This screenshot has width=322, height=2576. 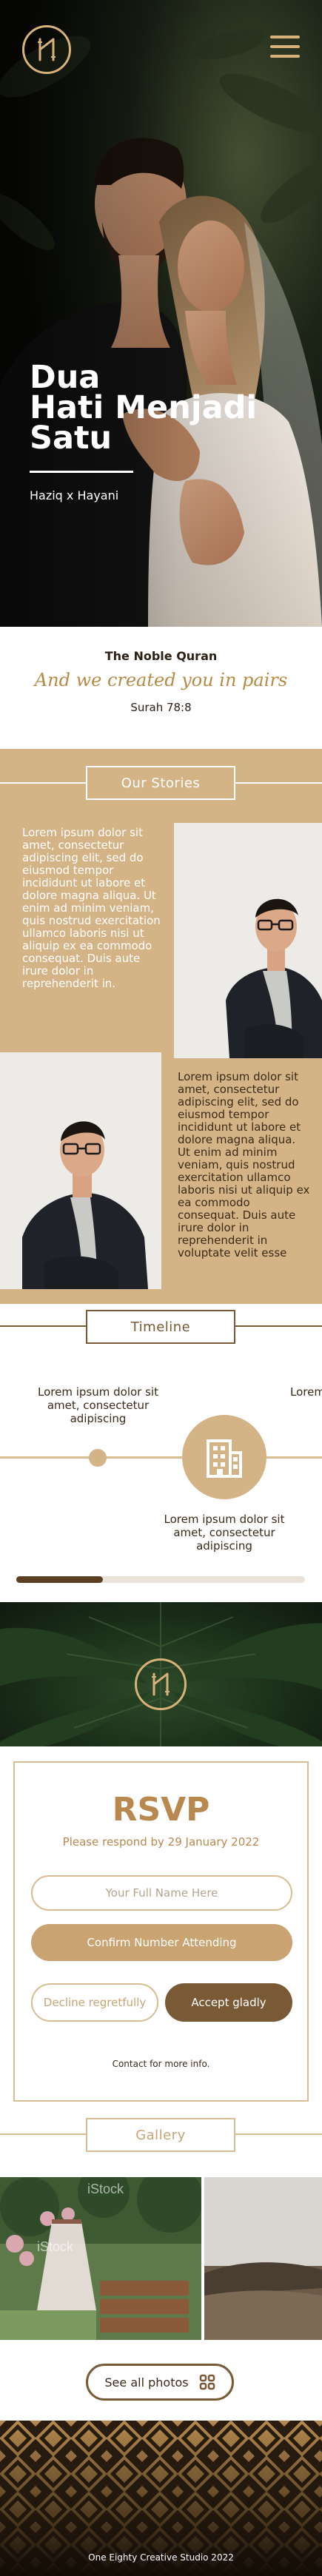 What do you see at coordinates (228, 2002) in the screenshot?
I see `accept-button: Accept gladly` at bounding box center [228, 2002].